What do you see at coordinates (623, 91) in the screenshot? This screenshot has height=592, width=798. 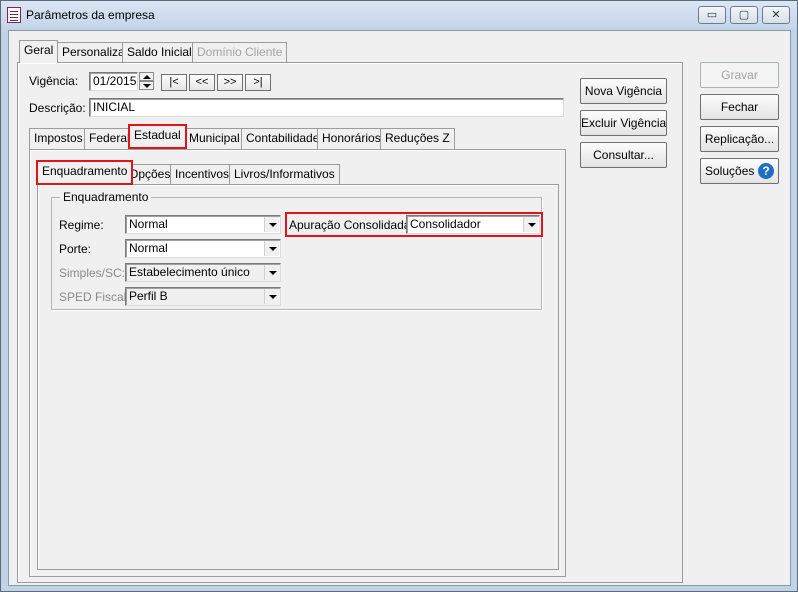 I see `nova-vigencia-button: Nova Vigência` at bounding box center [623, 91].